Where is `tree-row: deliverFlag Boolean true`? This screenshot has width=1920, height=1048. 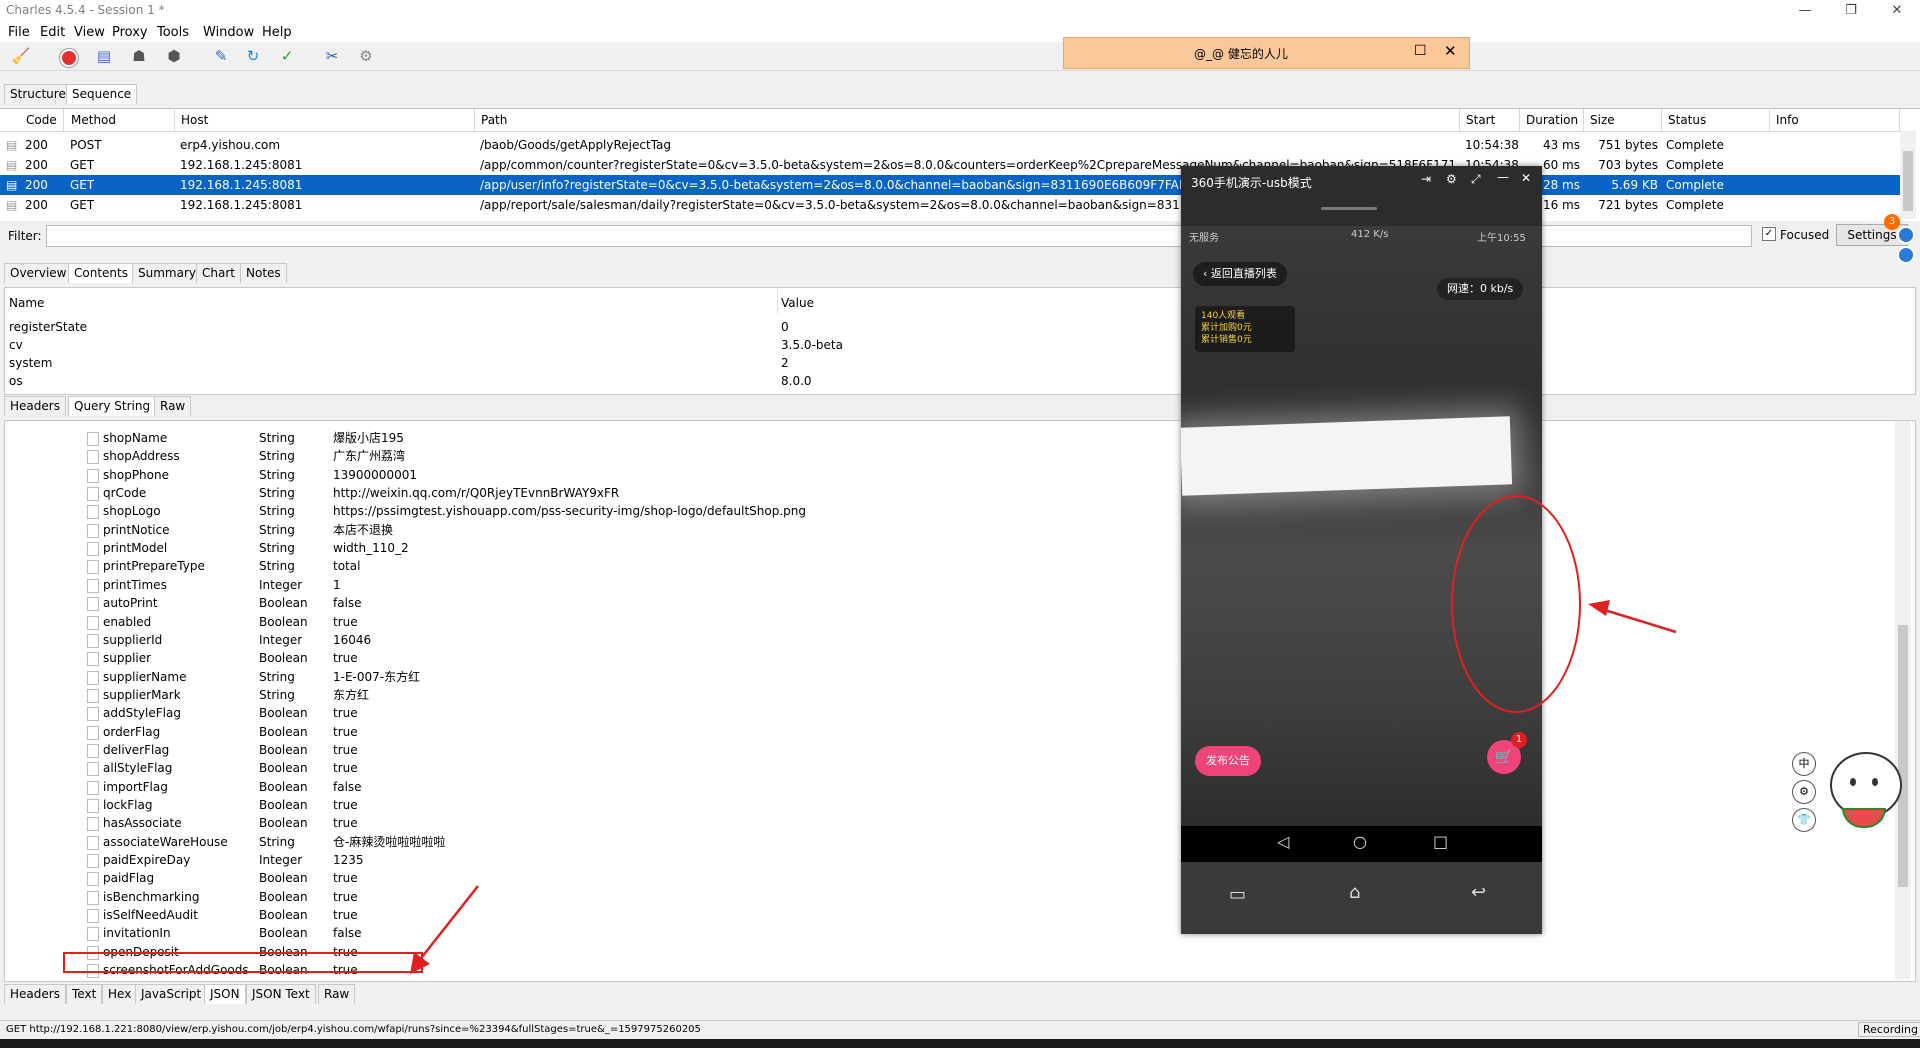 tree-row: deliverFlag Boolean true is located at coordinates (950, 750).